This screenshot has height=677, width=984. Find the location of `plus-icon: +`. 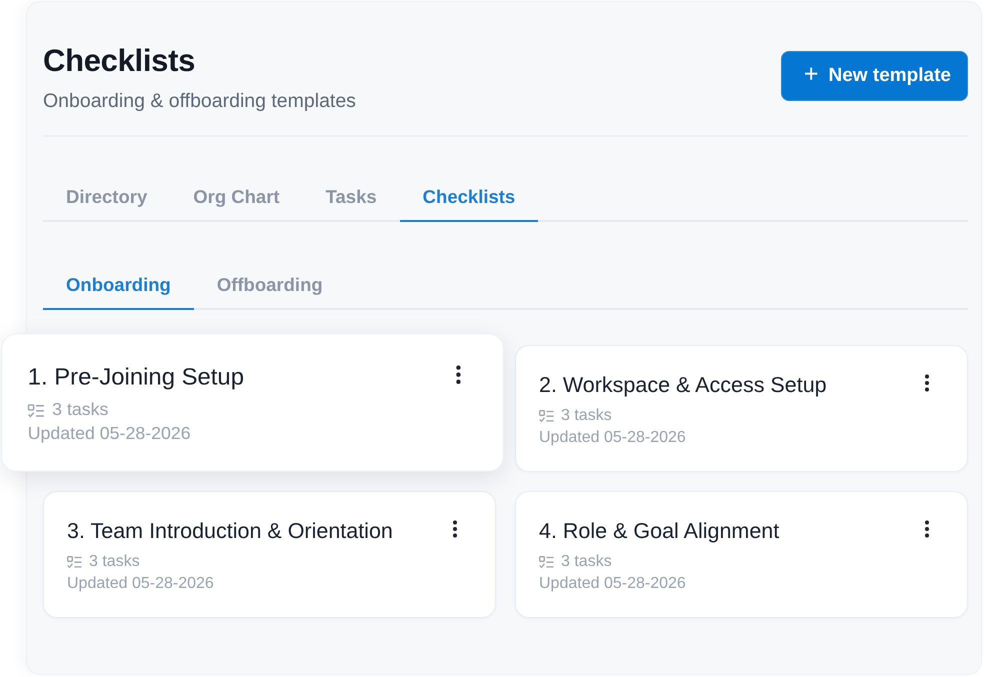

plus-icon: + is located at coordinates (811, 74).